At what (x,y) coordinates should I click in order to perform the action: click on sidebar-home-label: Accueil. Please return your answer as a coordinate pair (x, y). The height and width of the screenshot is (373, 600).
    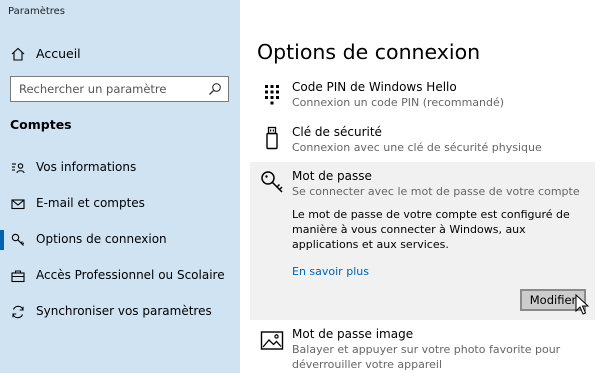
    Looking at the image, I should click on (58, 53).